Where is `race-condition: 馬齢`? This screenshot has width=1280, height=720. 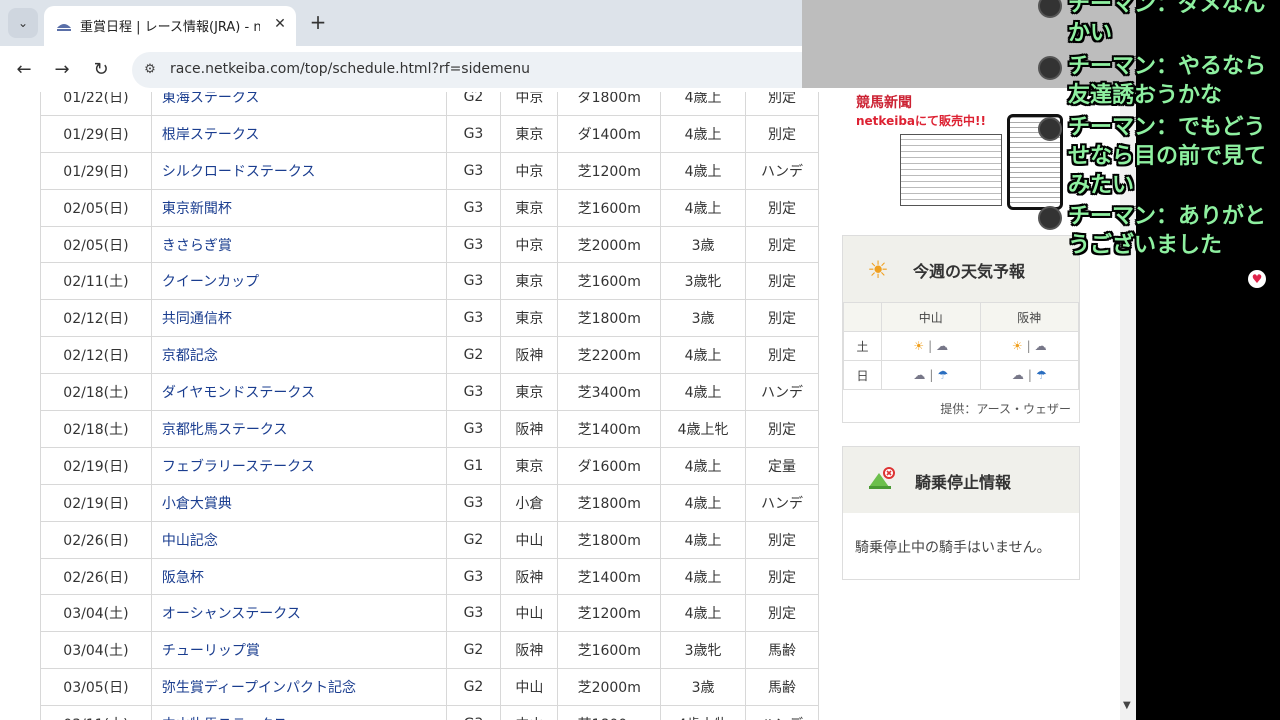 race-condition: 馬齢 is located at coordinates (782, 650).